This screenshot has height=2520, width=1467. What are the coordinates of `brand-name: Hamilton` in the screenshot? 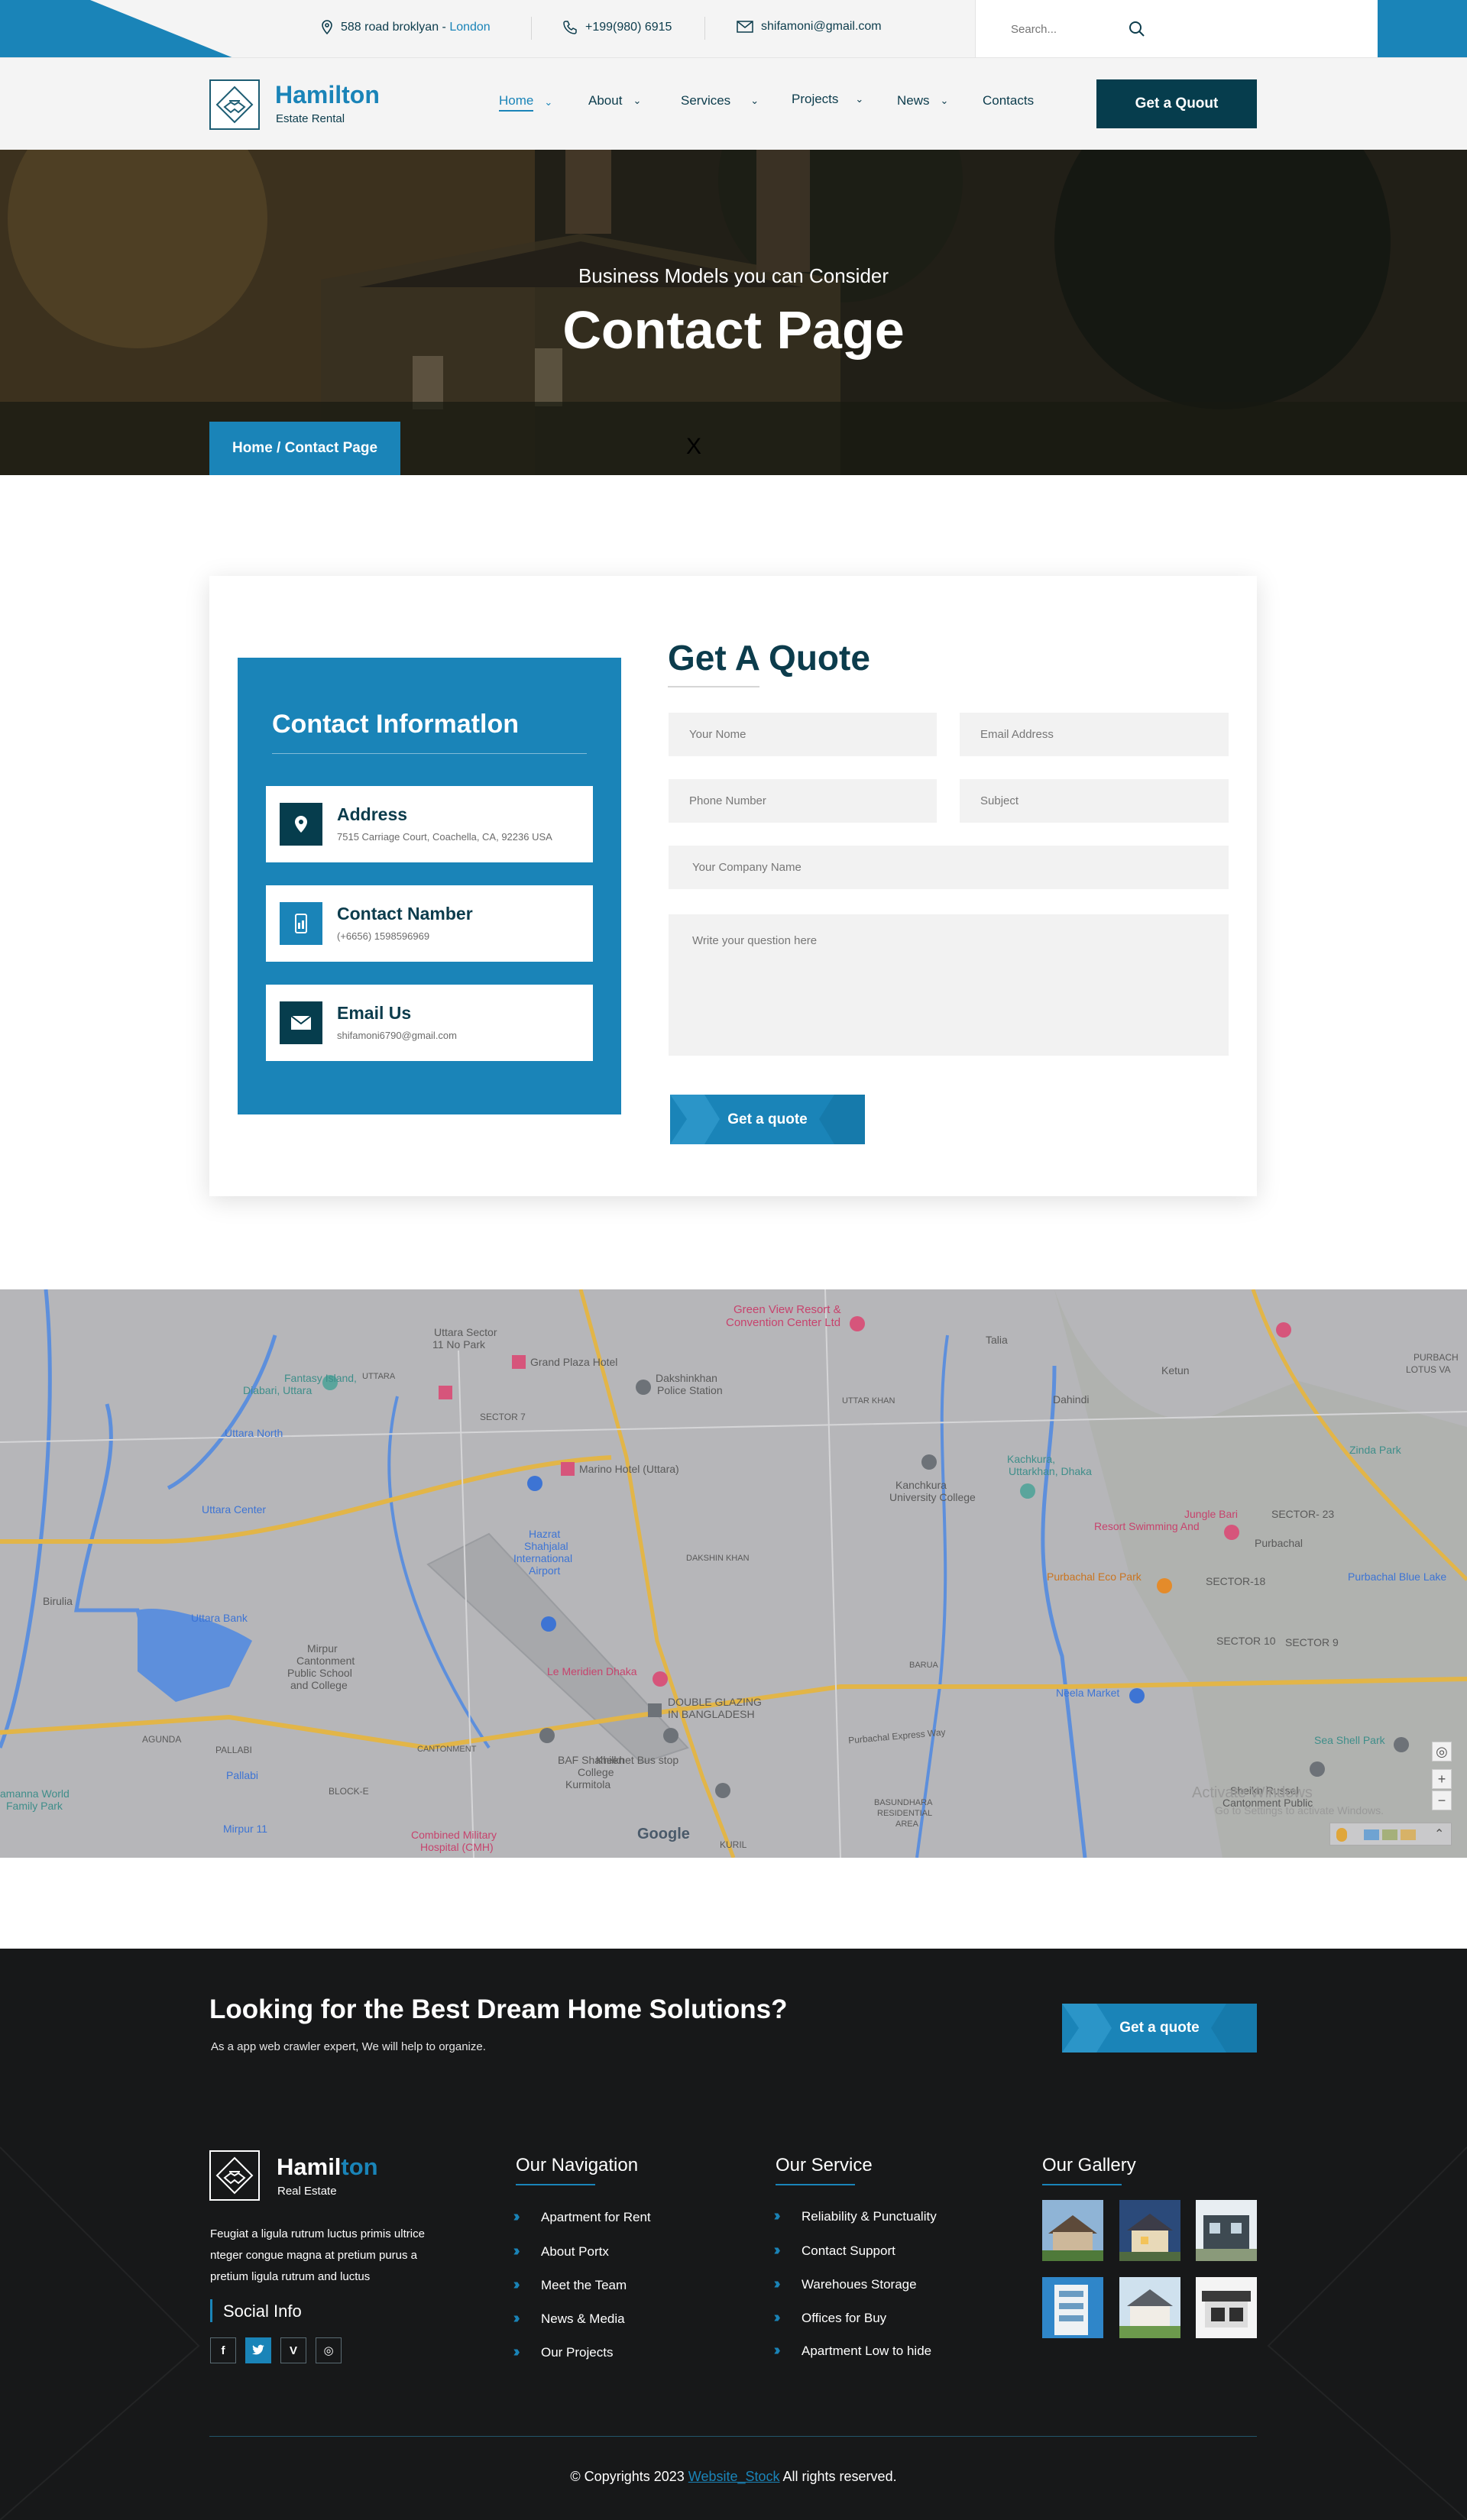 It's located at (327, 95).